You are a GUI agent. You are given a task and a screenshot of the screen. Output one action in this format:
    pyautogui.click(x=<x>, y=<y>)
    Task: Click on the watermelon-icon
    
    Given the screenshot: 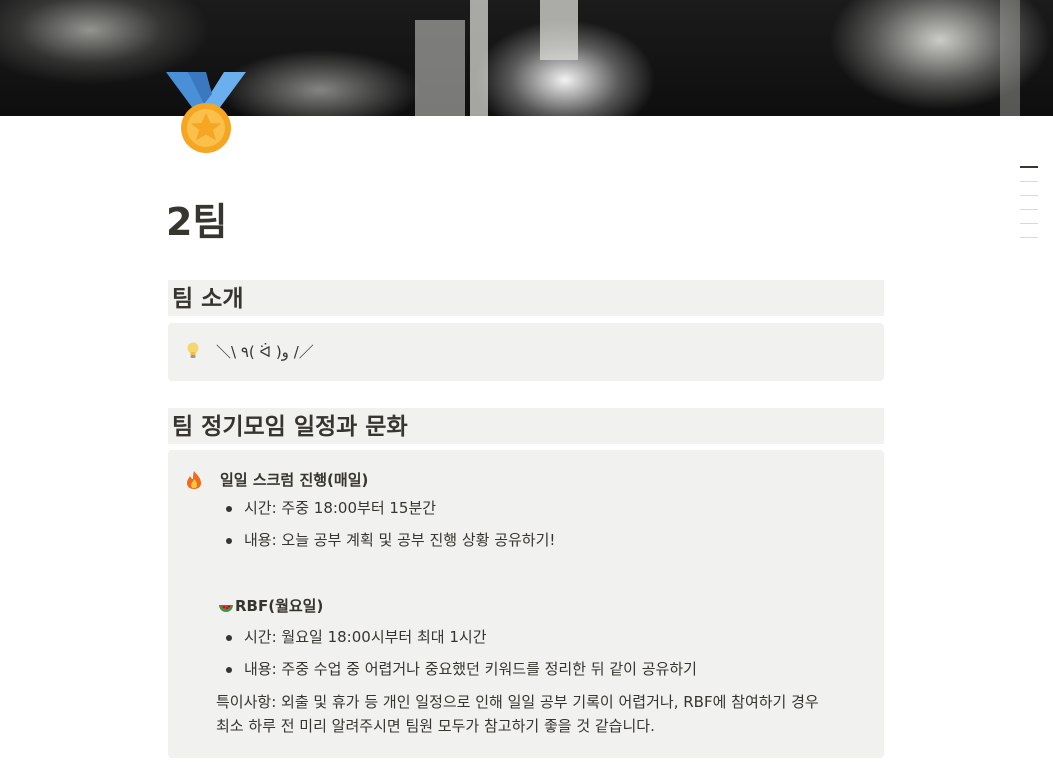 What is the action you would take?
    pyautogui.click(x=226, y=609)
    